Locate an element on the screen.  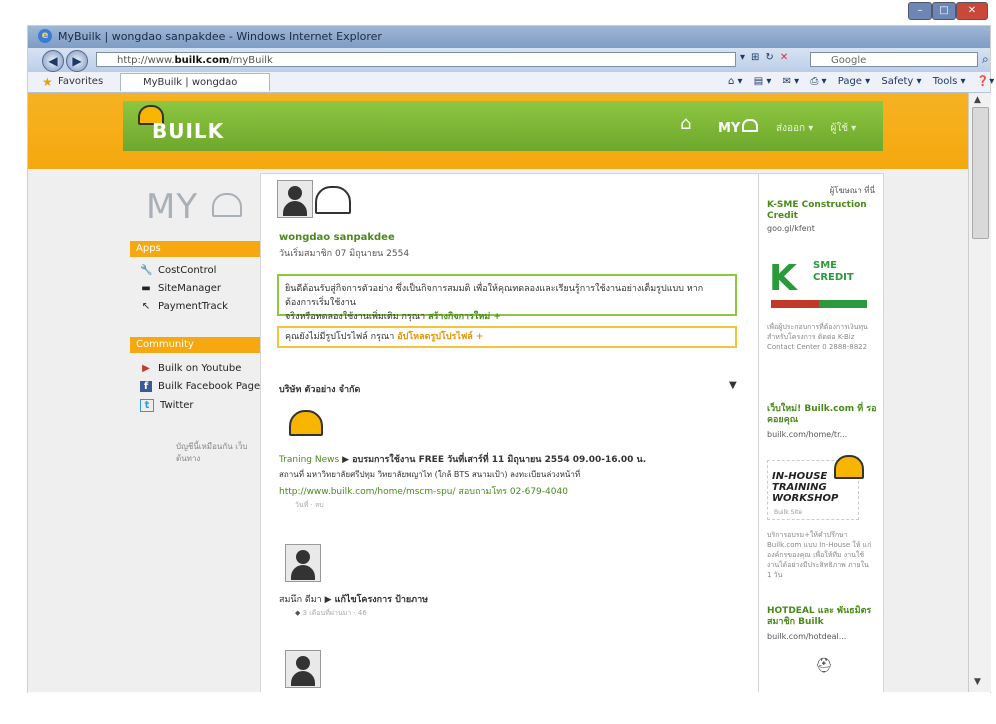
address-bar: http://www.builk.com/myBuilk is located at coordinates (416, 59).